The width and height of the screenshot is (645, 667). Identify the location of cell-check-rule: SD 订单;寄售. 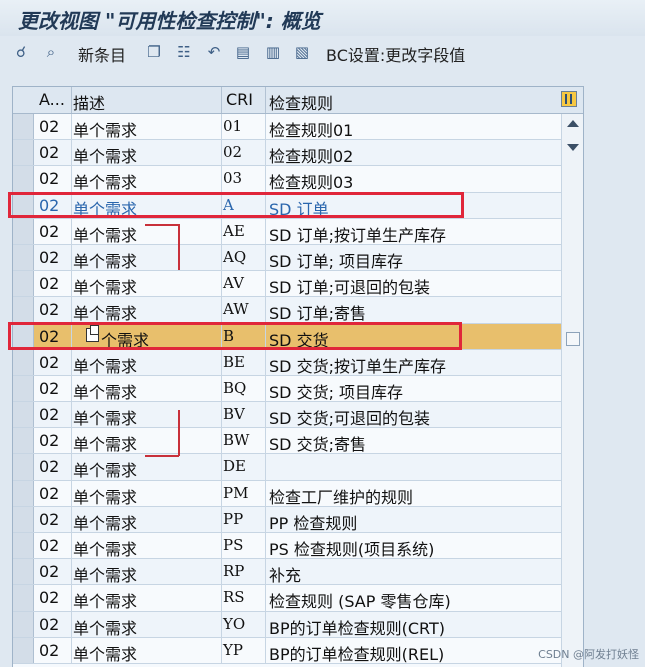
(317, 314).